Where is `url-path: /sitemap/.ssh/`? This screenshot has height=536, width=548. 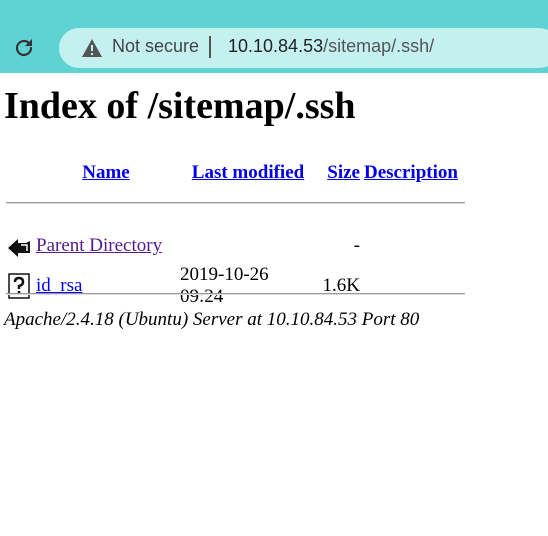
url-path: /sitemap/.ssh/ is located at coordinates (379, 46).